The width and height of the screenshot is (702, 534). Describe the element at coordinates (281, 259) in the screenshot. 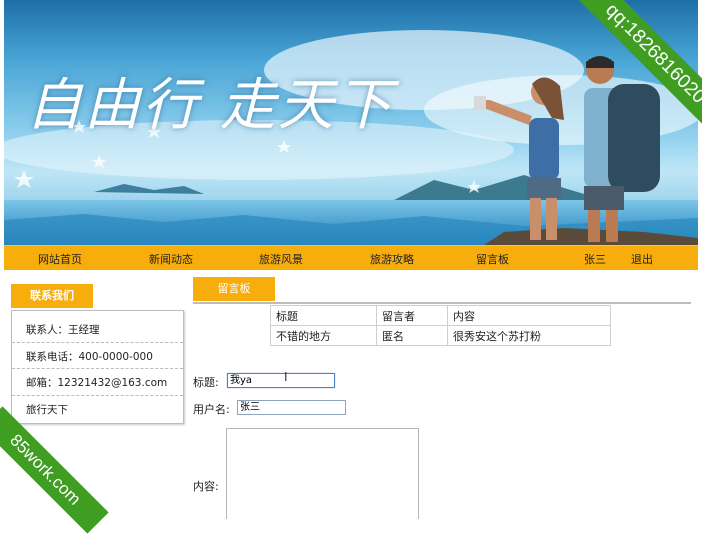

I see `nav-scenery: 旅游风景` at that location.